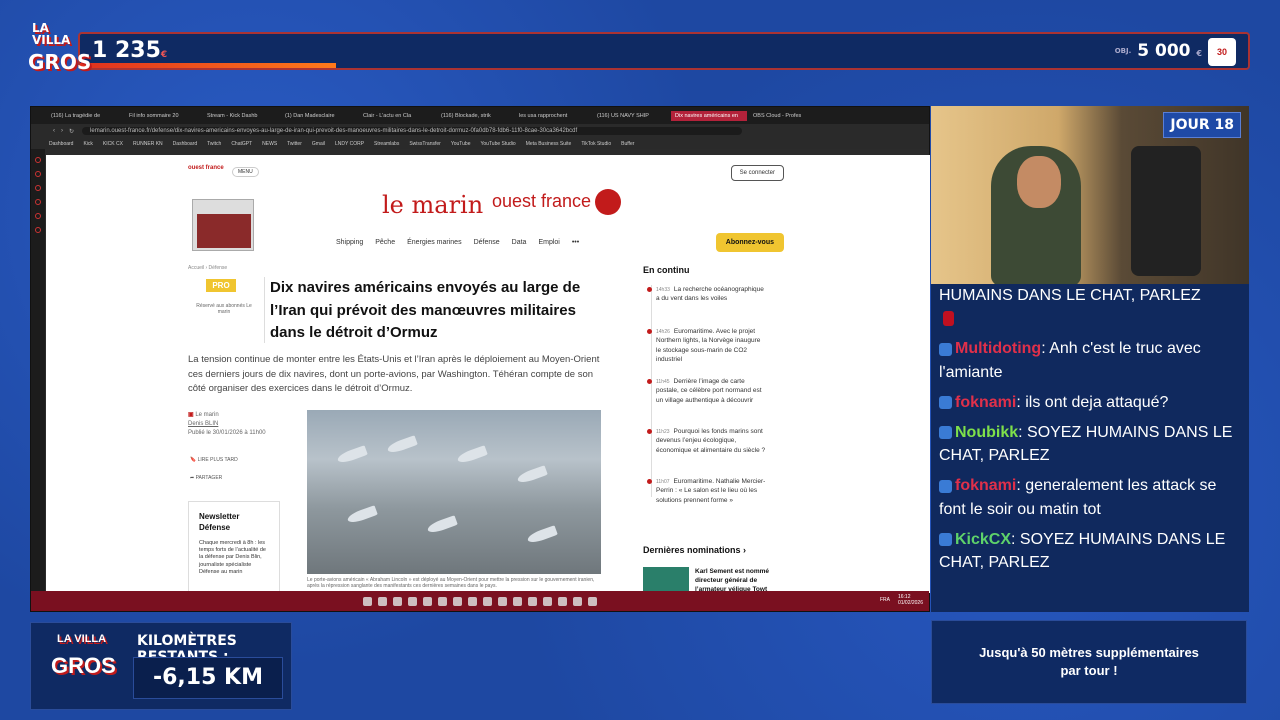 The image size is (1280, 720). Describe the element at coordinates (85, 116) in the screenshot. I see `browser-tab: (116) La tragédie de` at that location.